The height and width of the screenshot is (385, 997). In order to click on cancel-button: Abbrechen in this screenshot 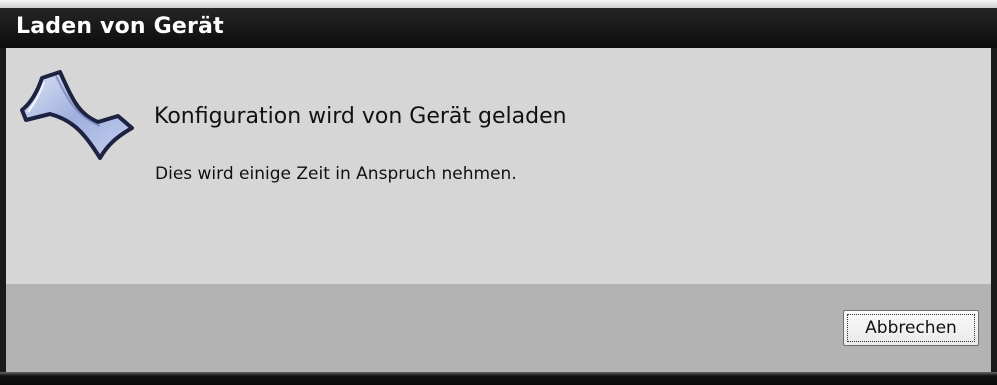, I will do `click(911, 328)`.